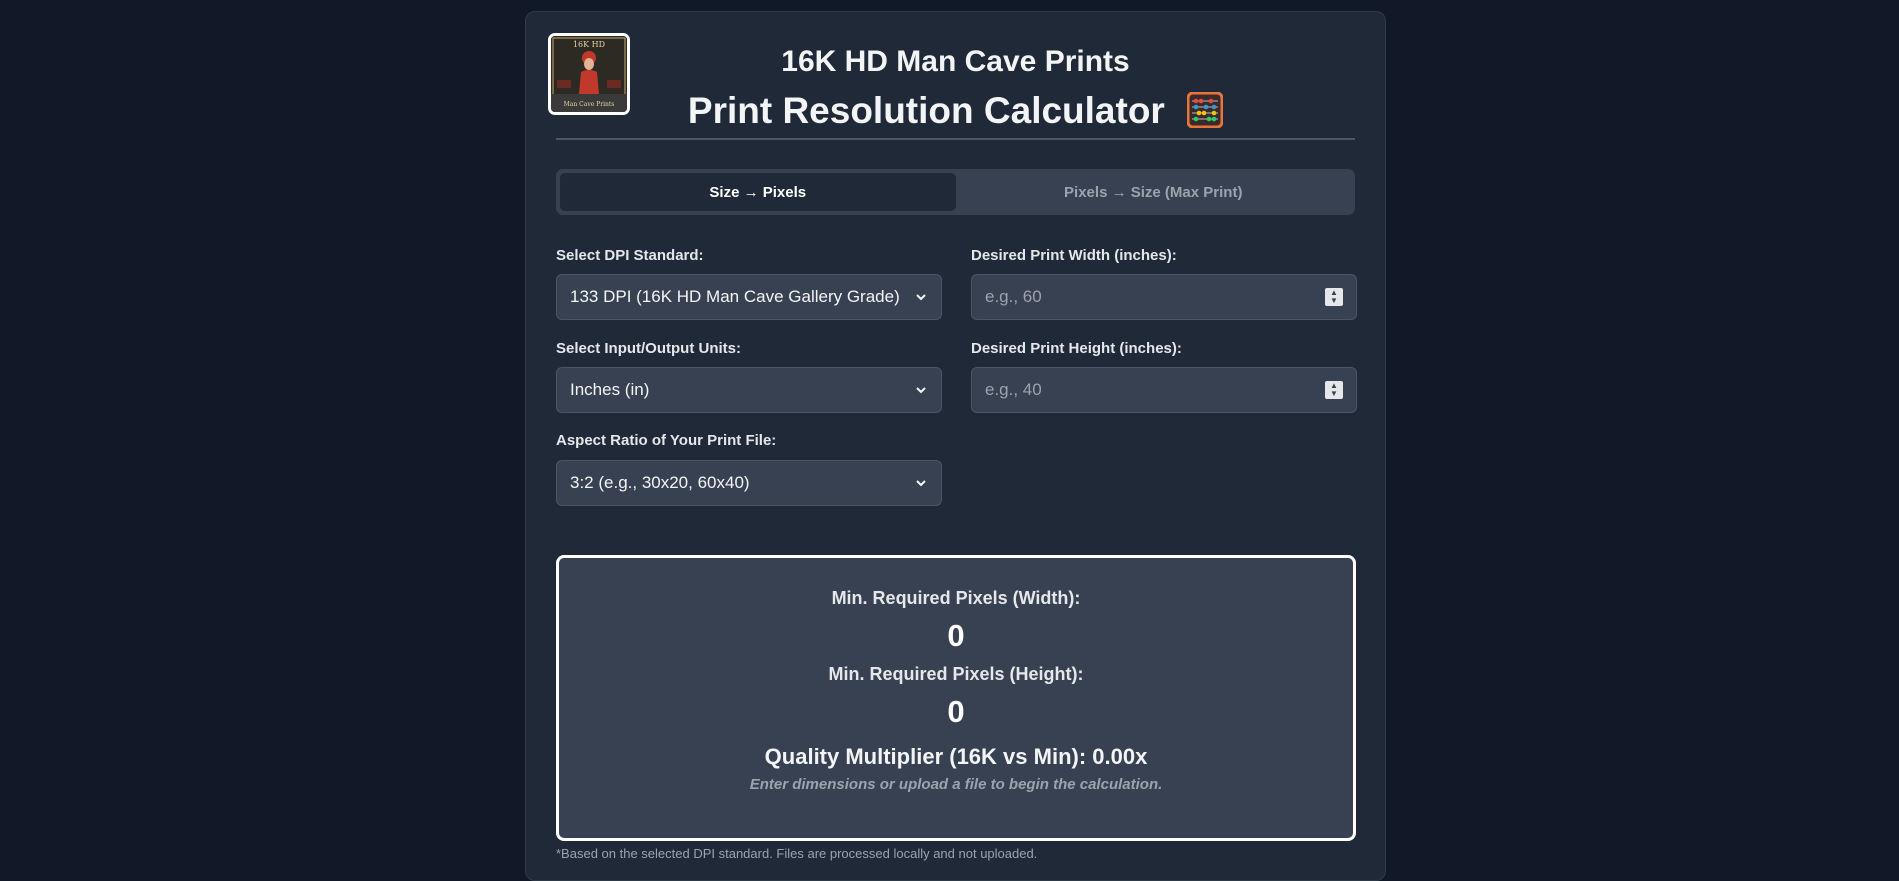 The image size is (1899, 881). Describe the element at coordinates (955, 61) in the screenshot. I see `brand-name: 16K HD Man Cave Prints` at that location.